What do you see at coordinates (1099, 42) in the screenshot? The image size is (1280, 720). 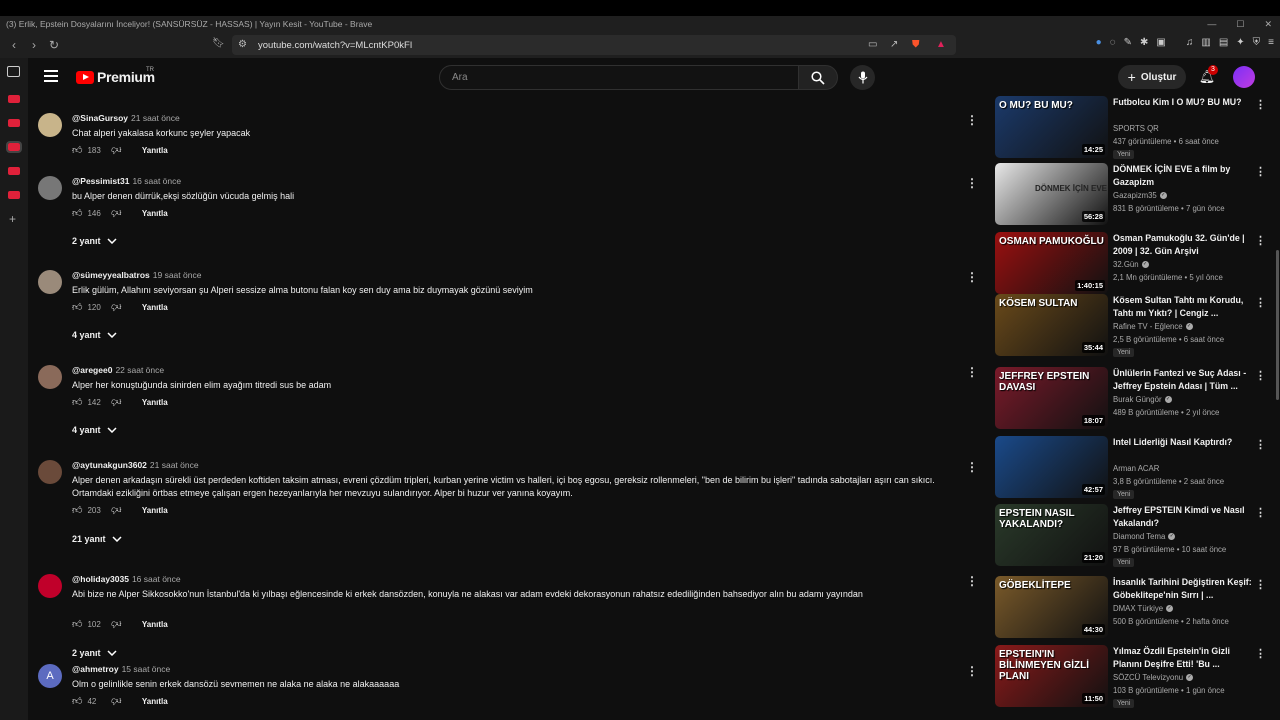 I see `extension-icon: ●` at bounding box center [1099, 42].